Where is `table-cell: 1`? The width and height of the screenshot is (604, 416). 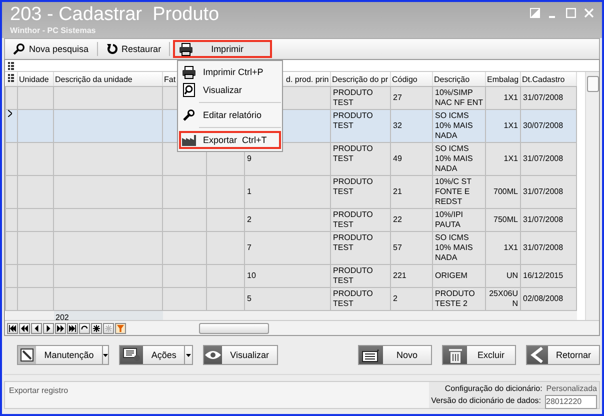
table-cell: 1 is located at coordinates (249, 191).